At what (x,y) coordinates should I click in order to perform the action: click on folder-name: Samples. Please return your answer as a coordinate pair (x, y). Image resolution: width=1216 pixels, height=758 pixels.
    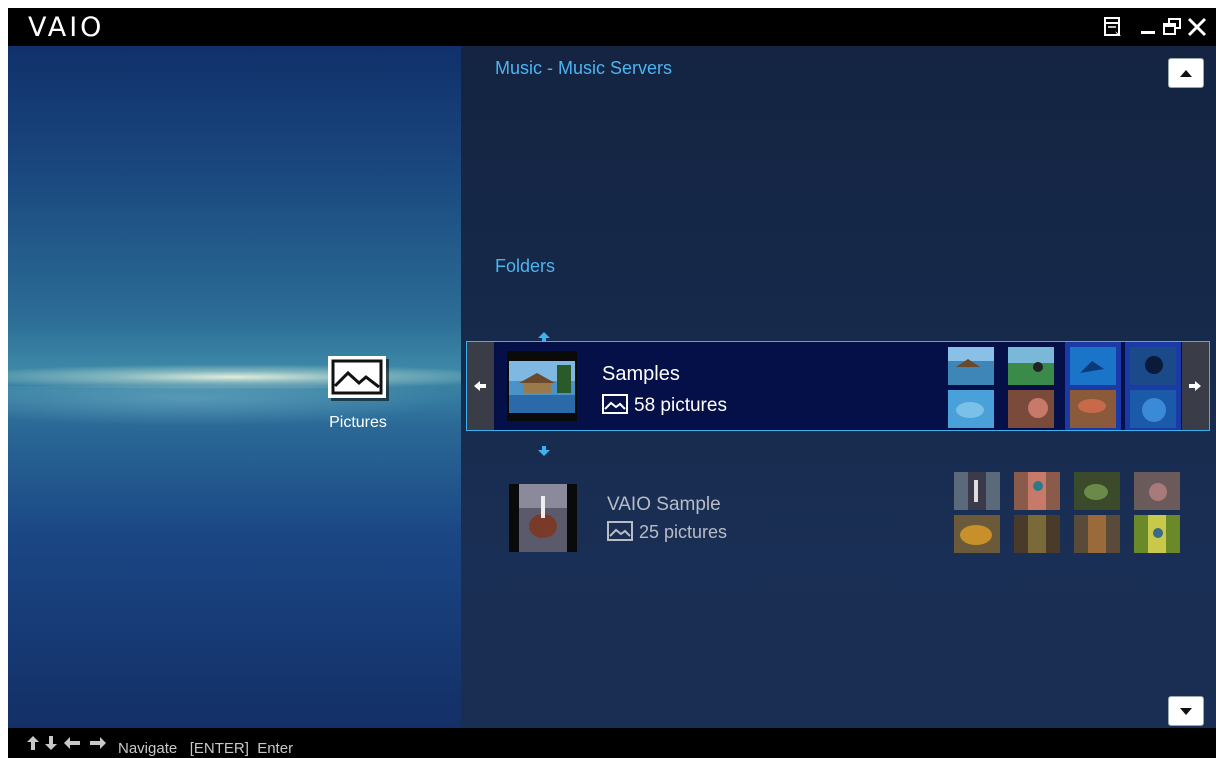
    Looking at the image, I should click on (641, 374).